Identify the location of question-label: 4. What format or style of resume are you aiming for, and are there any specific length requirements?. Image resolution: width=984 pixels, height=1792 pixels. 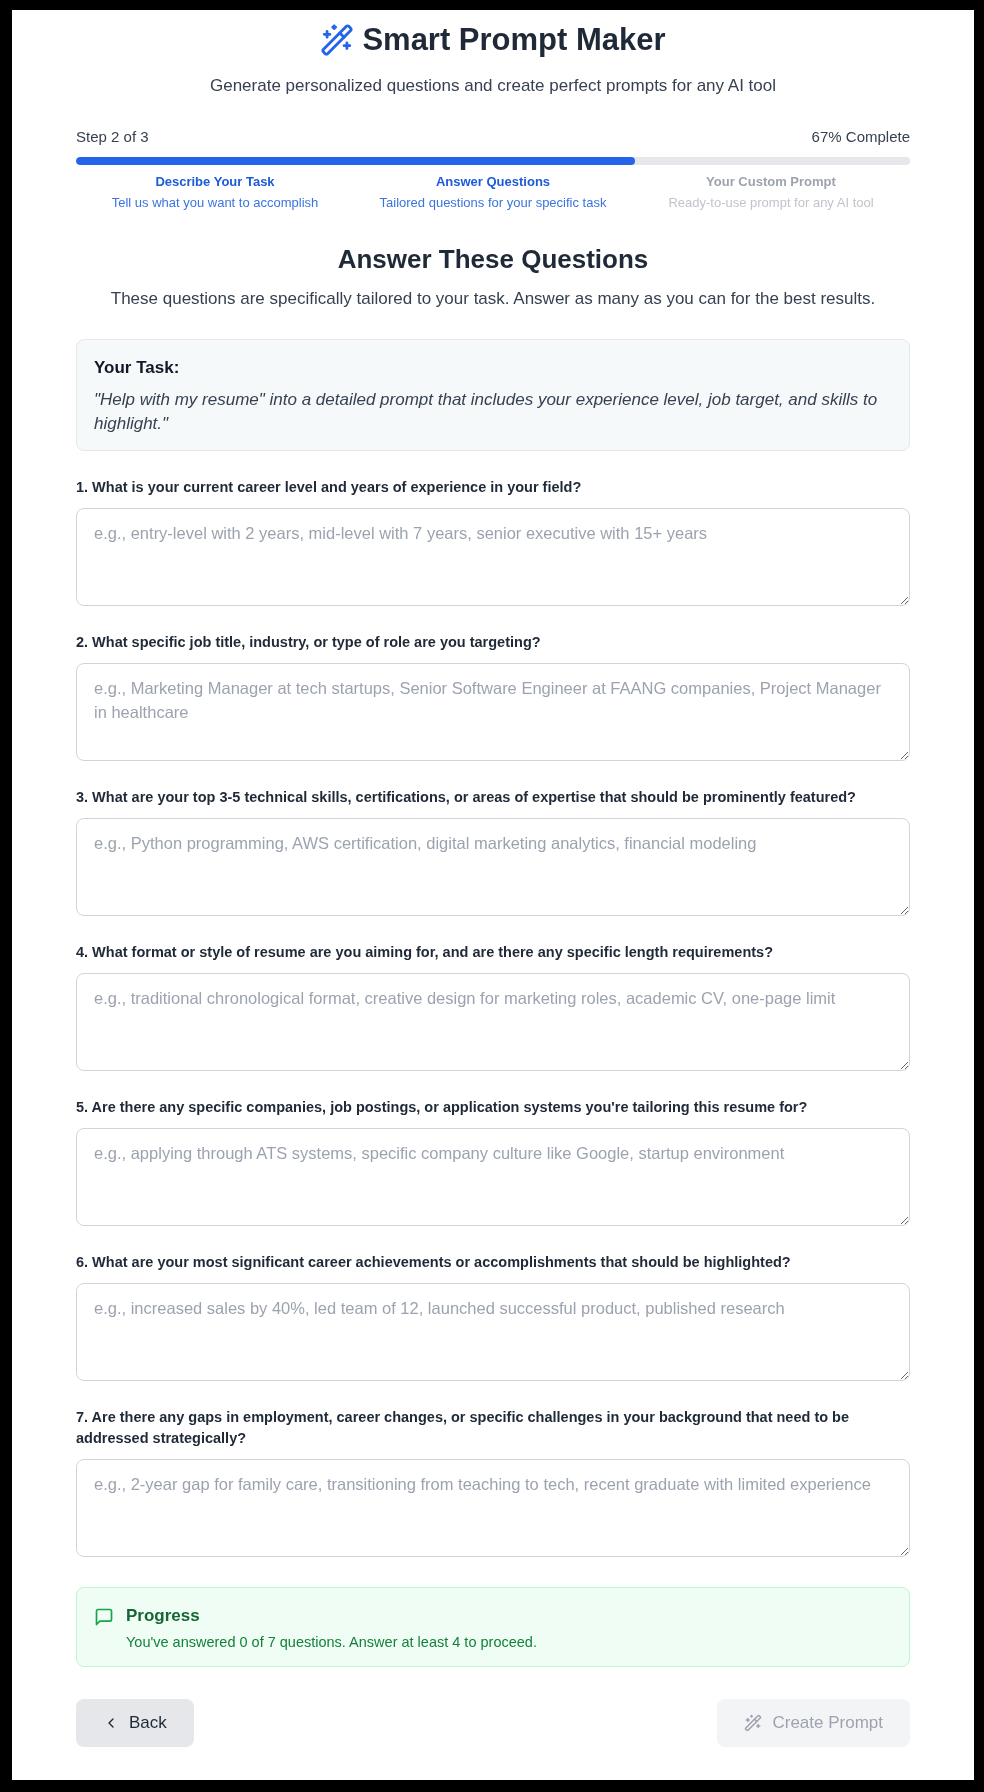
(425, 952).